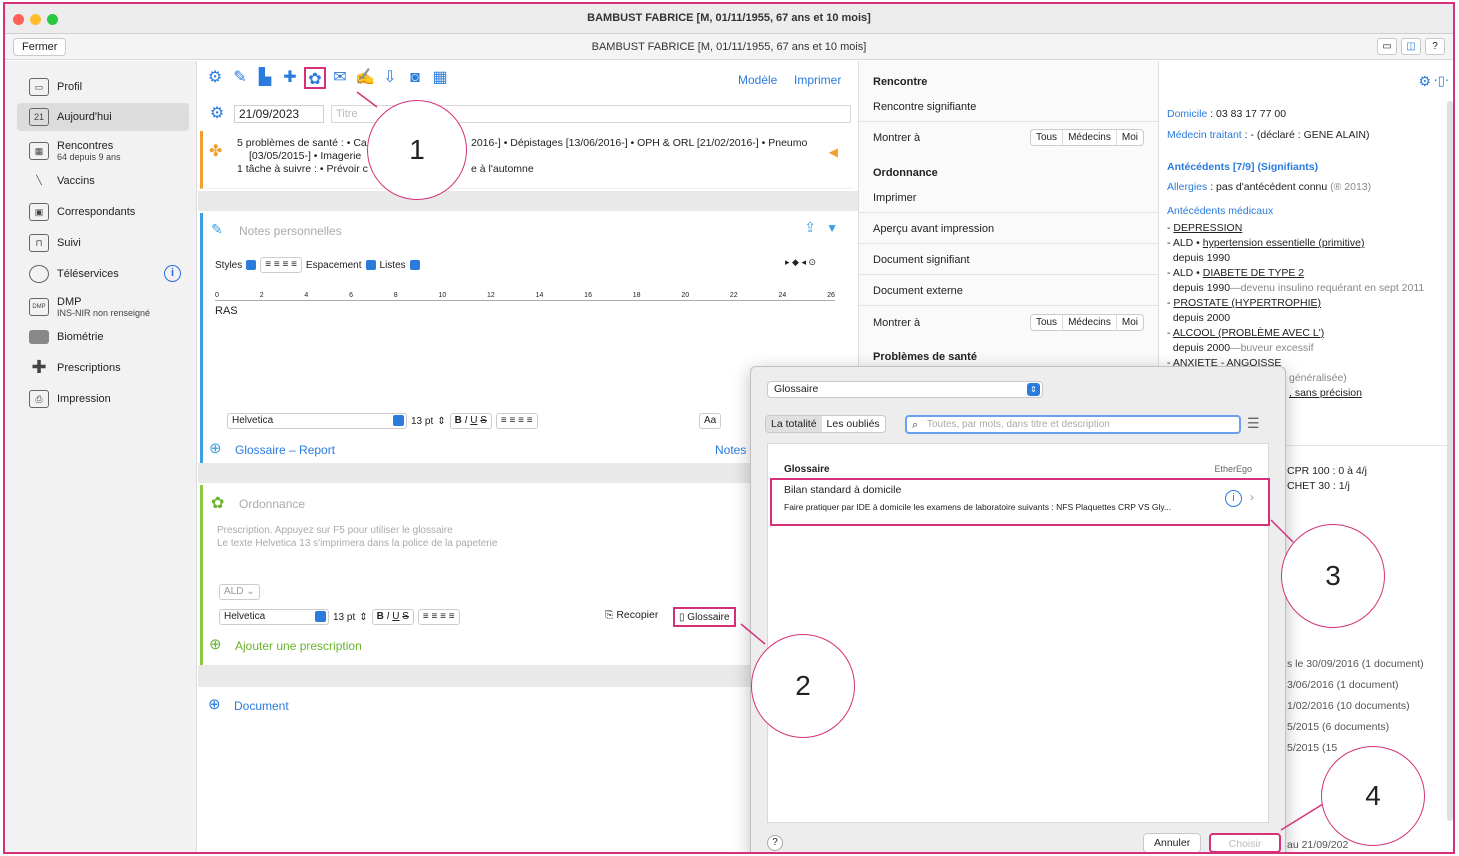 The width and height of the screenshot is (1459, 856). Describe the element at coordinates (730, 450) in the screenshot. I see `notes-link: Notes` at that location.